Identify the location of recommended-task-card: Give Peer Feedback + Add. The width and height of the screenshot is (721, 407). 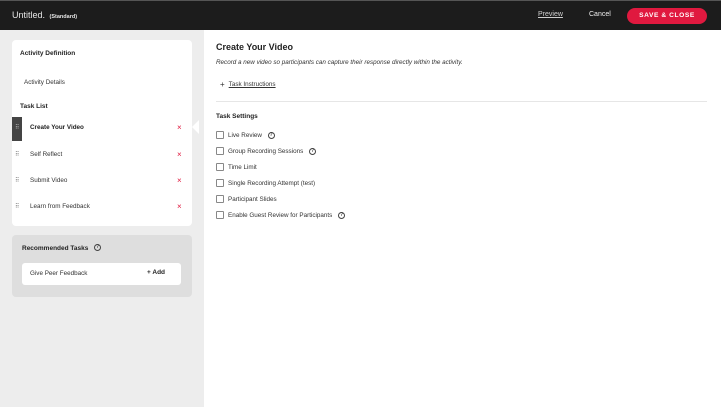
(101, 274).